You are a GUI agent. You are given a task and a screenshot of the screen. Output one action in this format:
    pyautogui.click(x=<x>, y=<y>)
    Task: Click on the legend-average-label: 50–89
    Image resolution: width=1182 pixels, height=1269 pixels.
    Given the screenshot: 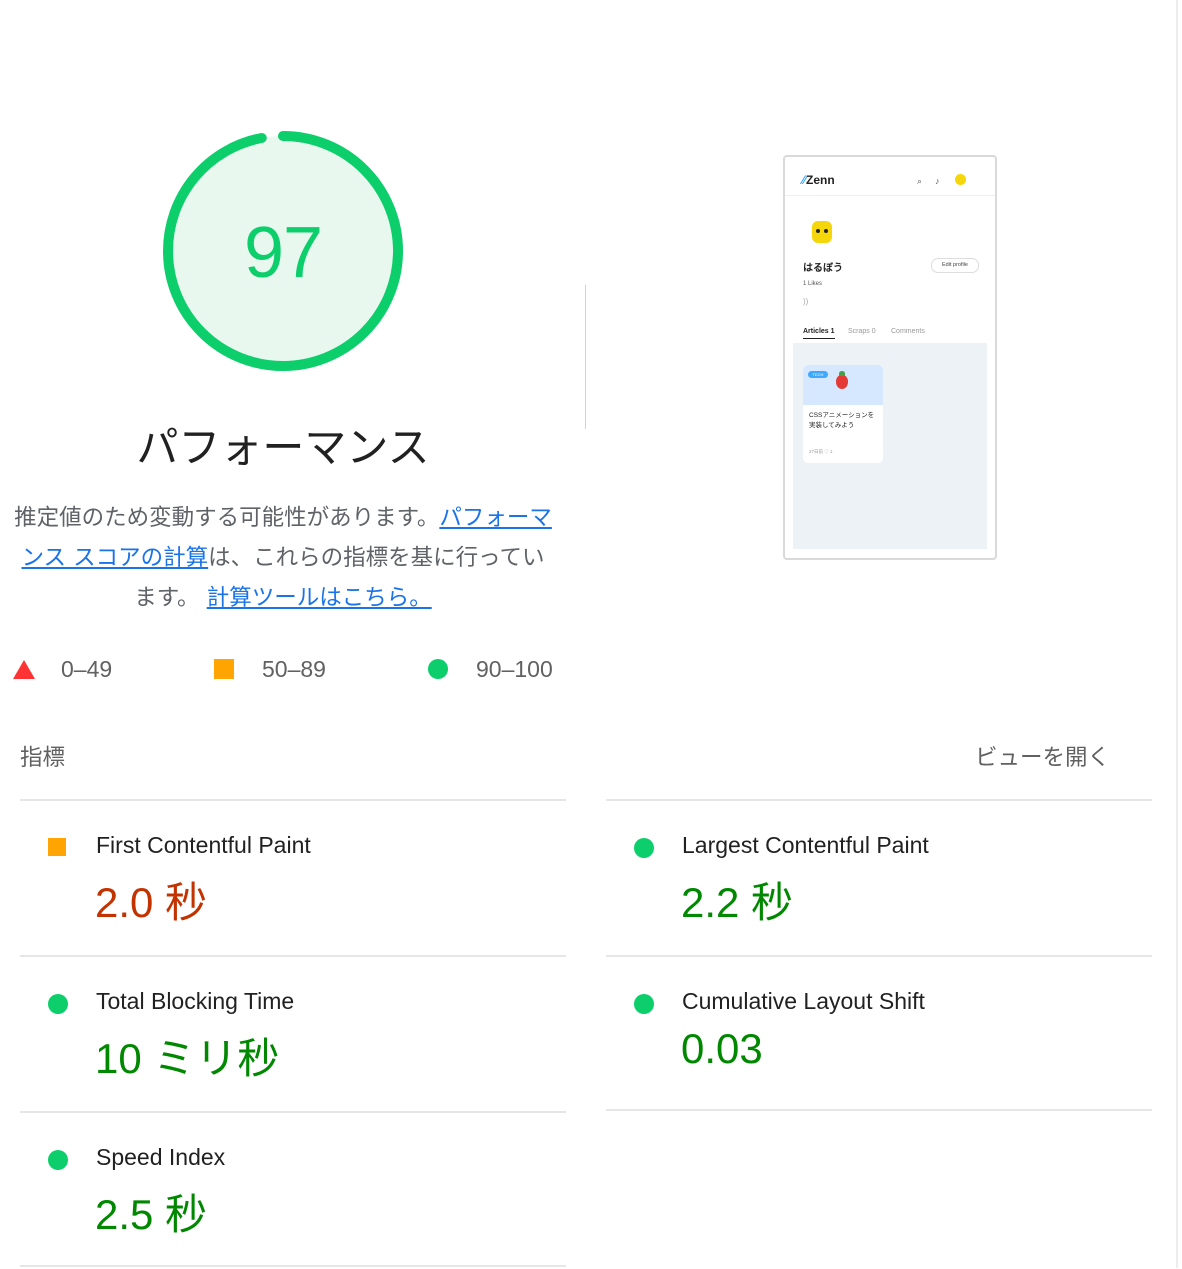 What is the action you would take?
    pyautogui.click(x=294, y=668)
    